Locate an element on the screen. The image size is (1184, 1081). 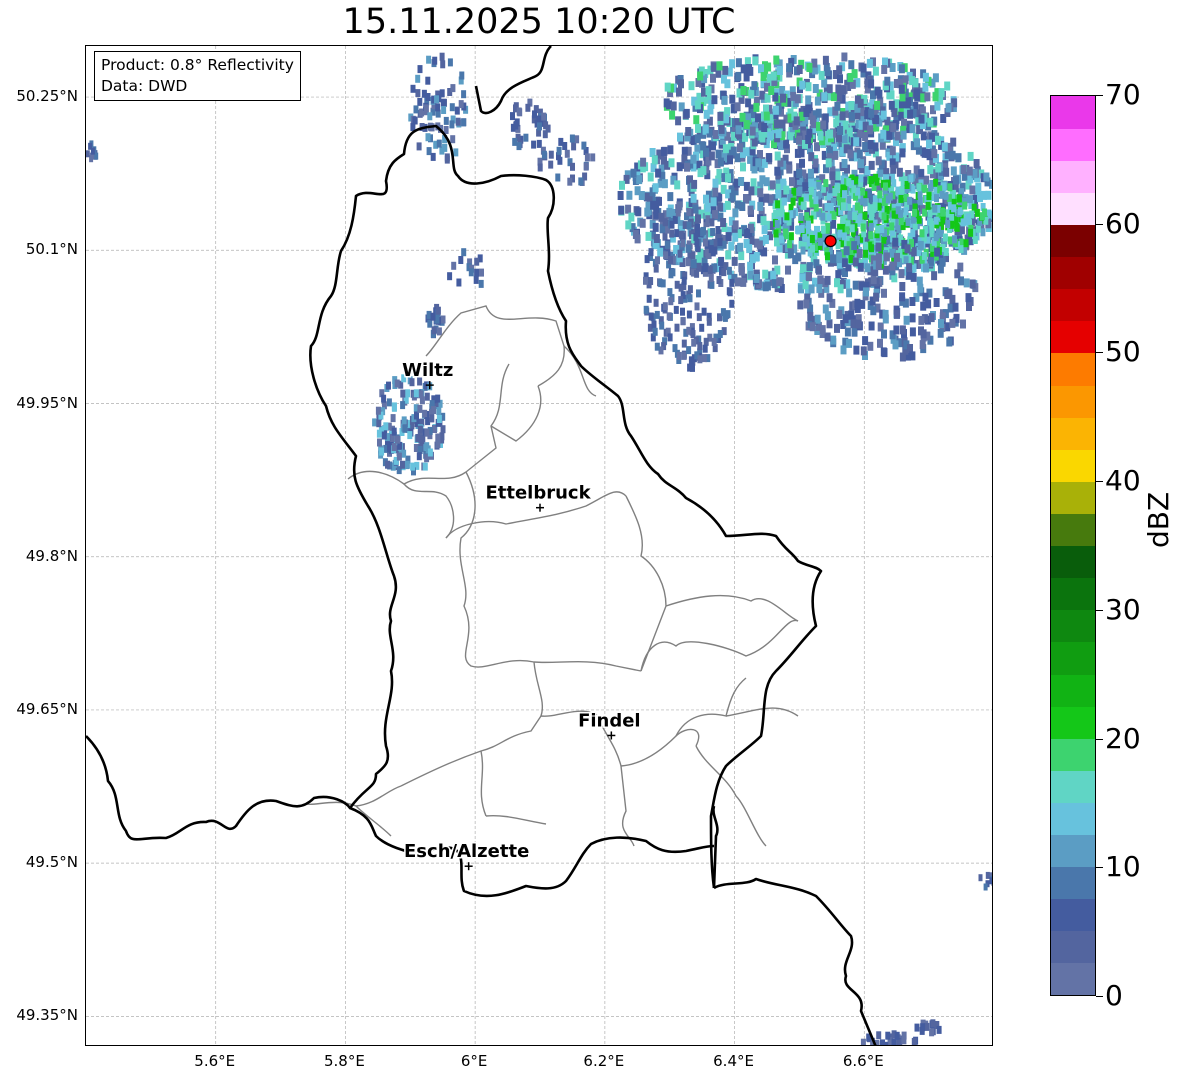
latitude-tick-label: 49.95°N is located at coordinates (47, 402).